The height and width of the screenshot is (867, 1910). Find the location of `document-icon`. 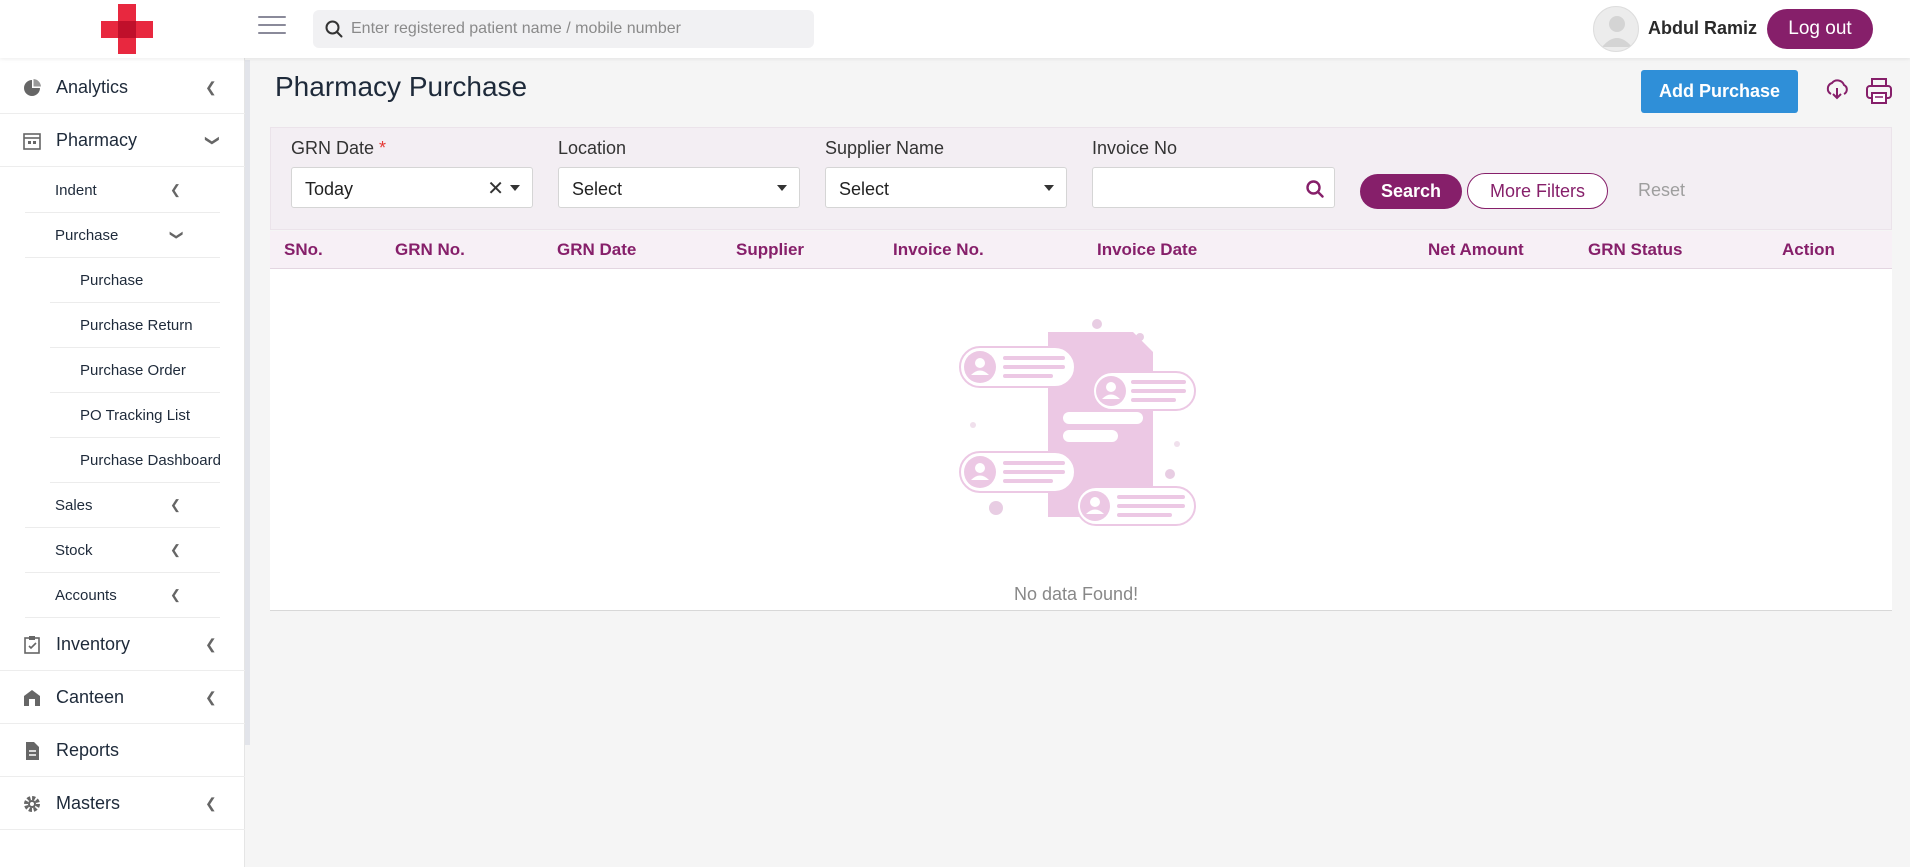

document-icon is located at coordinates (32, 751).